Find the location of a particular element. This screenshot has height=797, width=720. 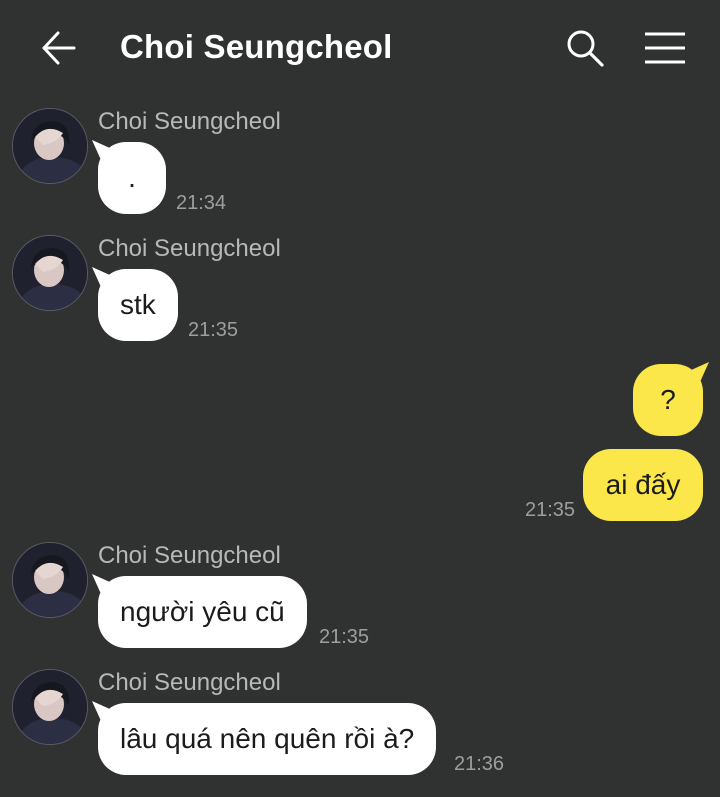

message-bubble: . is located at coordinates (132, 178).